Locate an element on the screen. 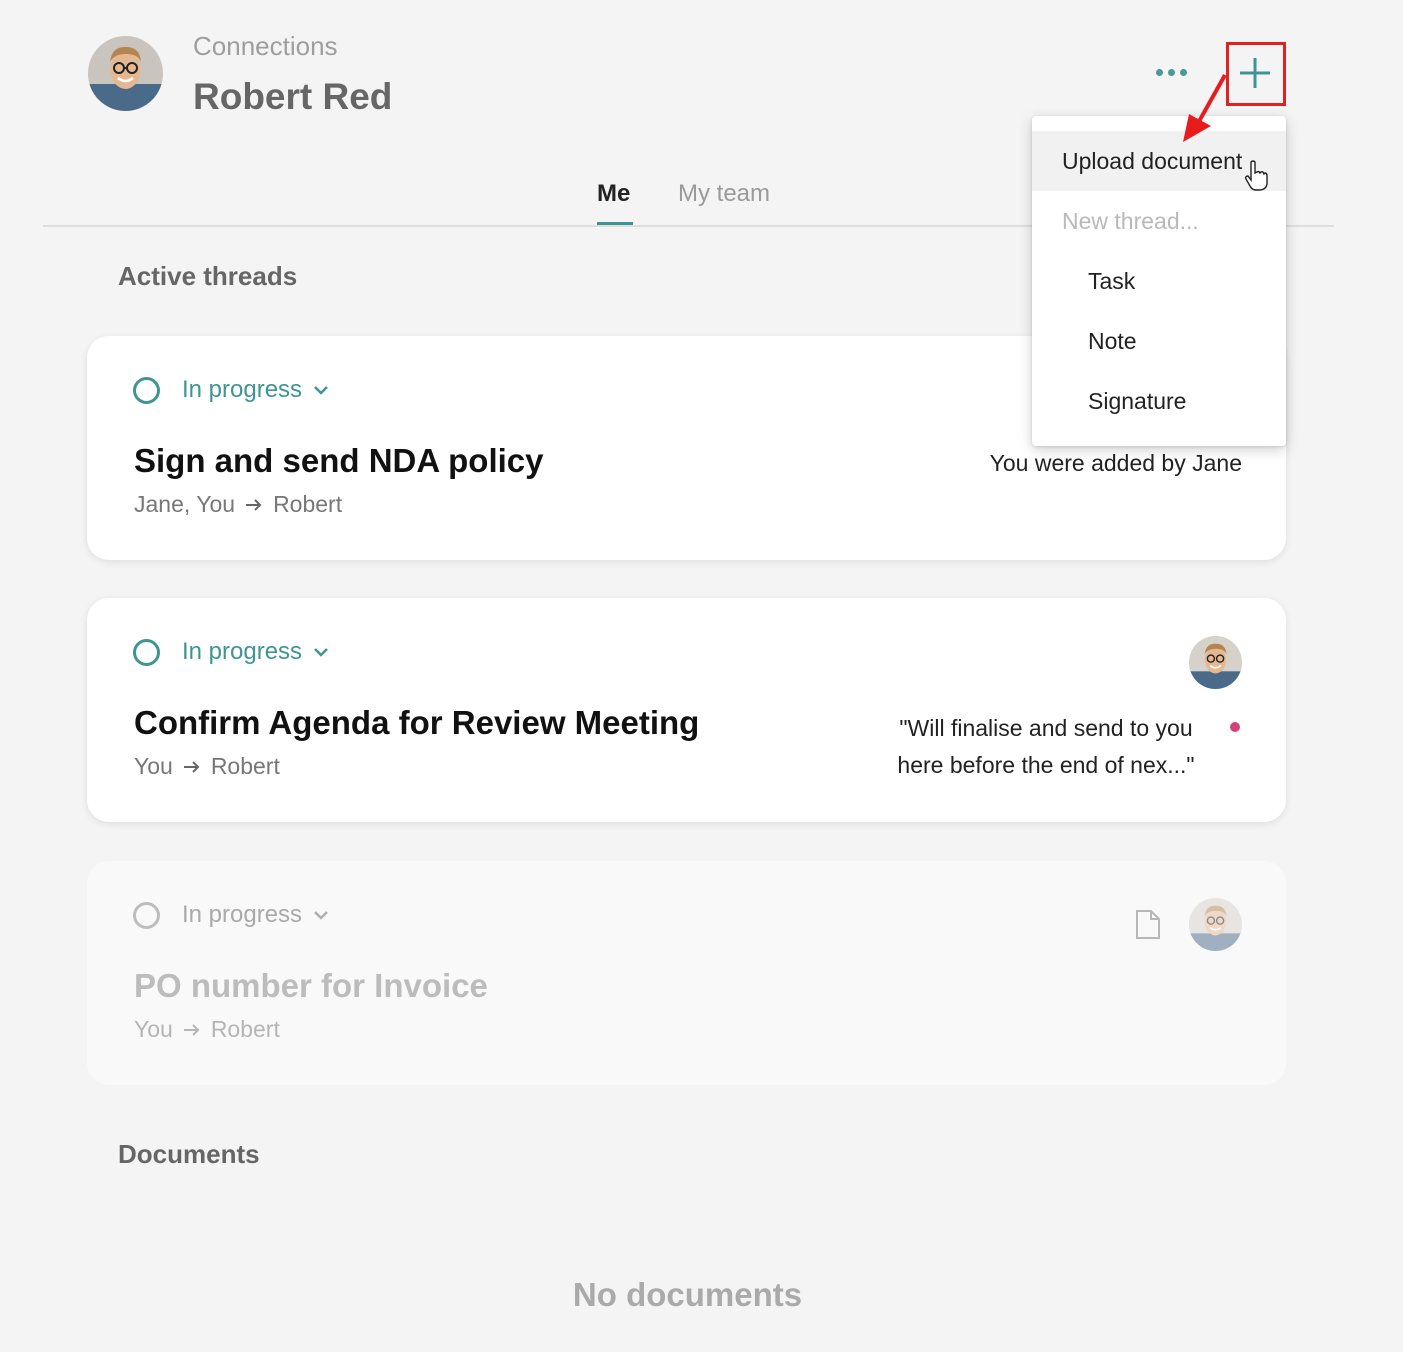  document-icon is located at coordinates (1148, 924).